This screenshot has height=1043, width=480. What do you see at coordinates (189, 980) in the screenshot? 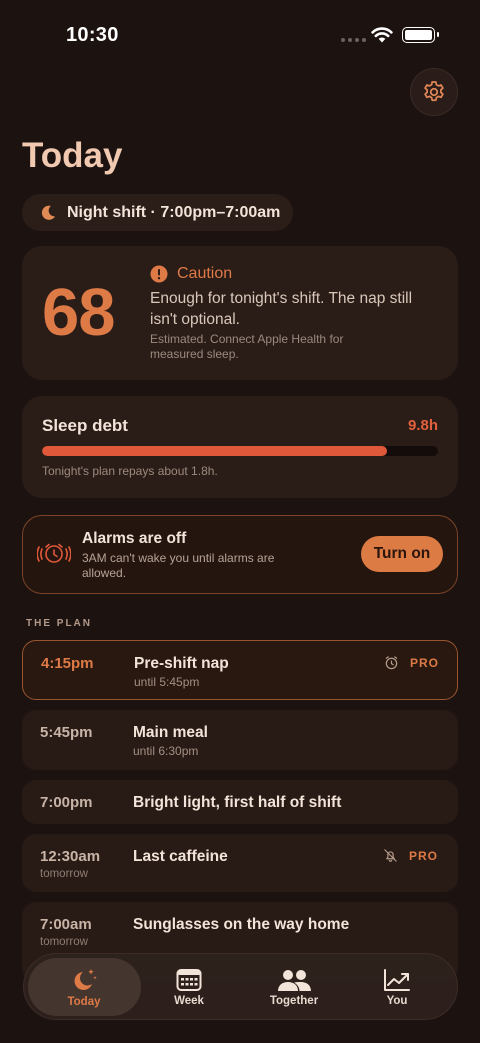
I see `calendar-icon` at bounding box center [189, 980].